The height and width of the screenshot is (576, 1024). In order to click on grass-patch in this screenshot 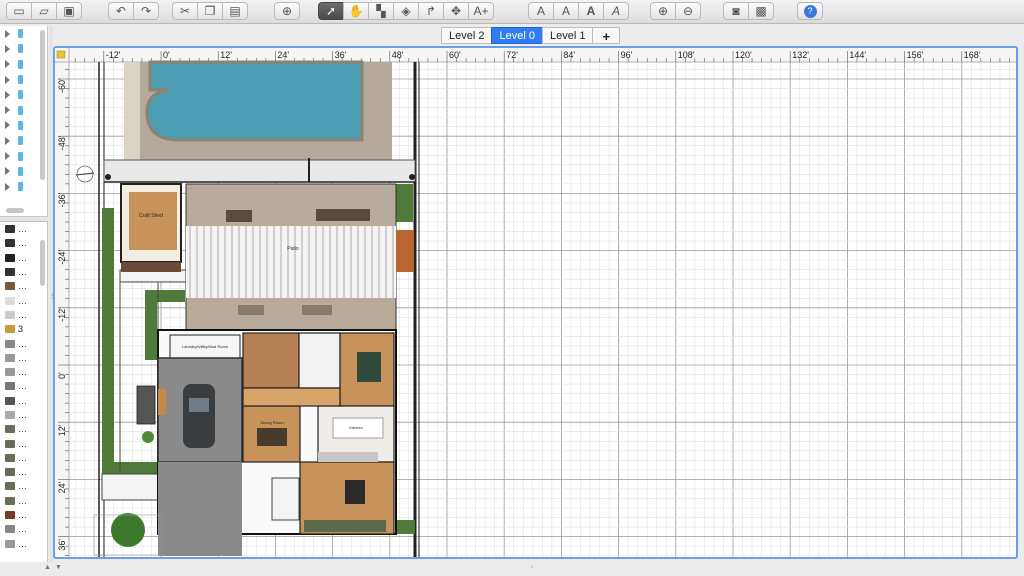, I will do `click(404, 203)`.